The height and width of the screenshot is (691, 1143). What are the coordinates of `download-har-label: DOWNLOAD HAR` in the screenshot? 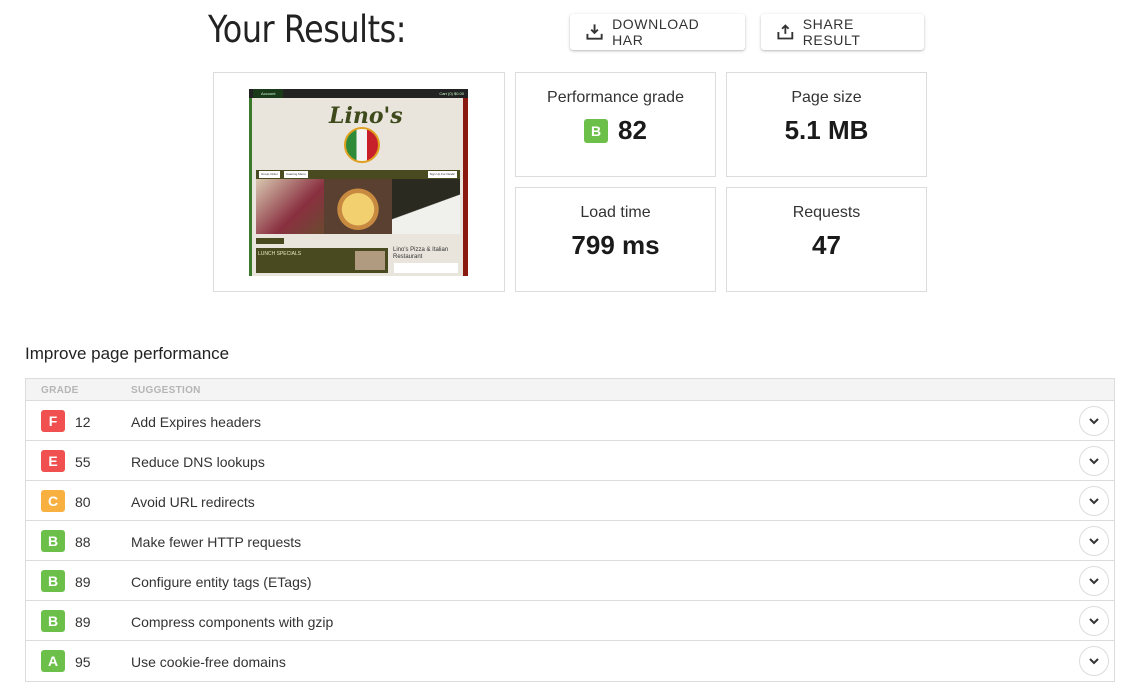 It's located at (656, 32).